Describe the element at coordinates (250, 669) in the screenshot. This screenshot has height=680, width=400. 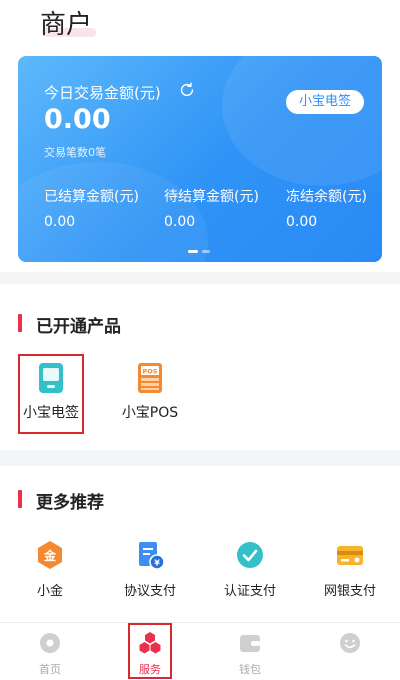
I see `tab-label: 钱包` at that location.